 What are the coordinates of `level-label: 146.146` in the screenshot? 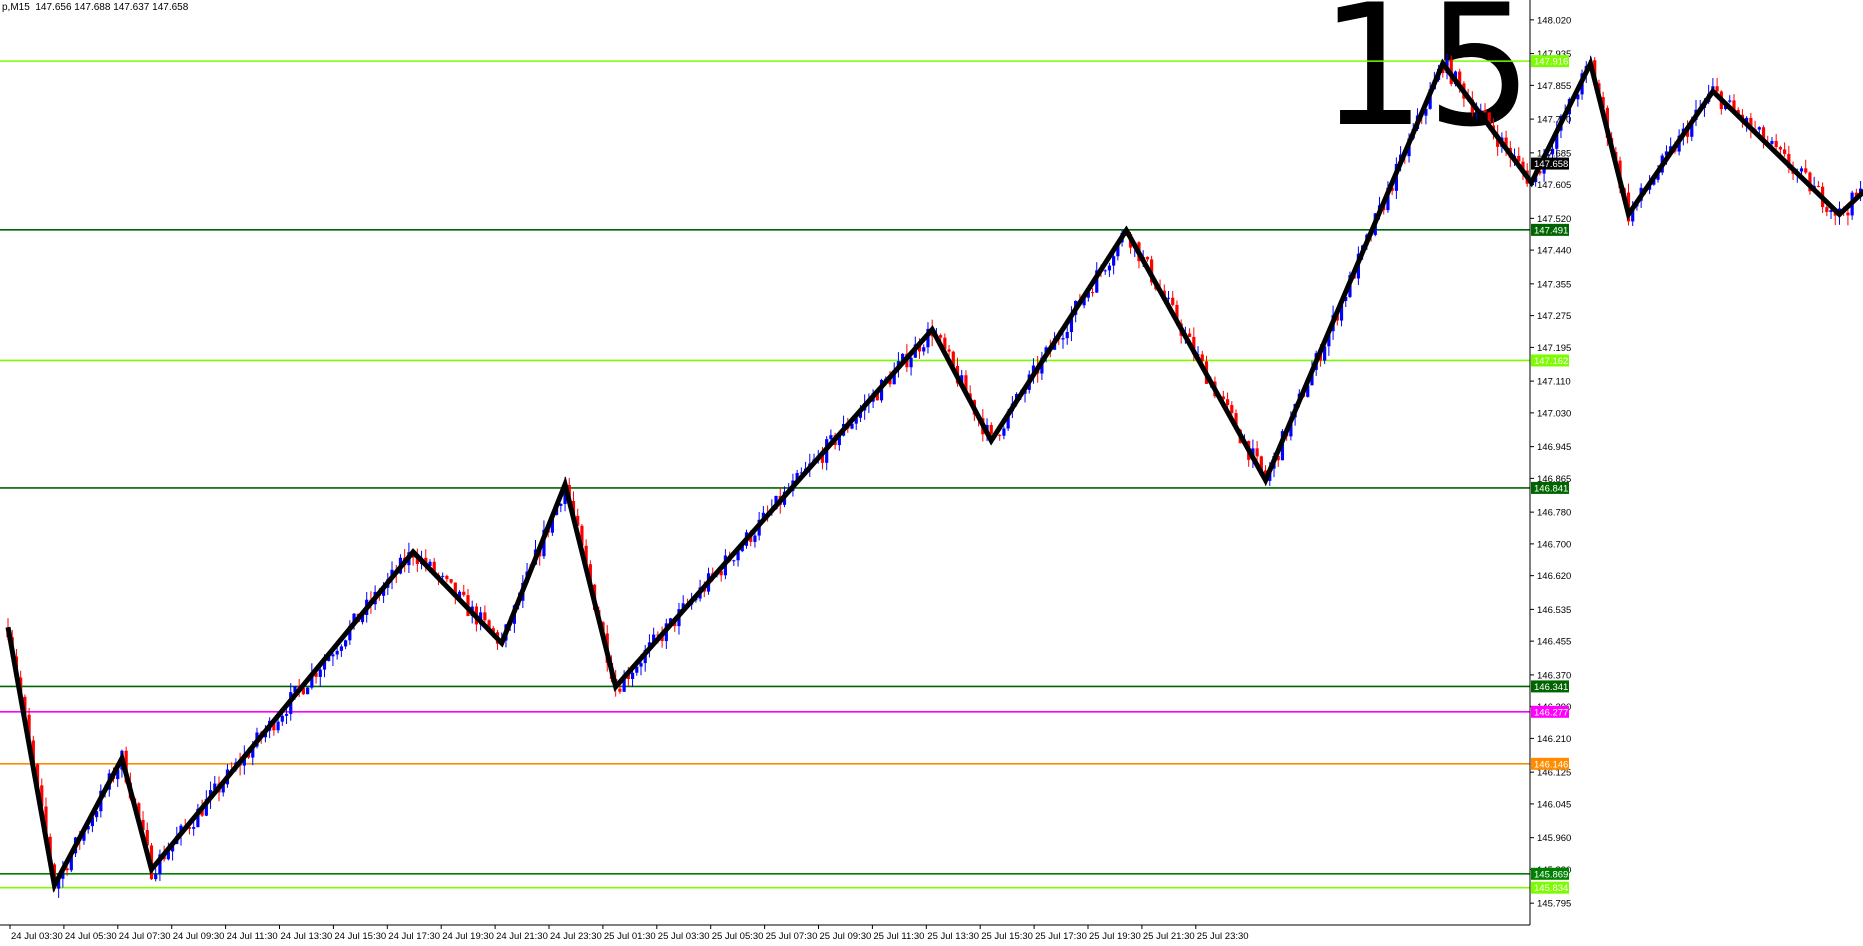 It's located at (1551, 764).